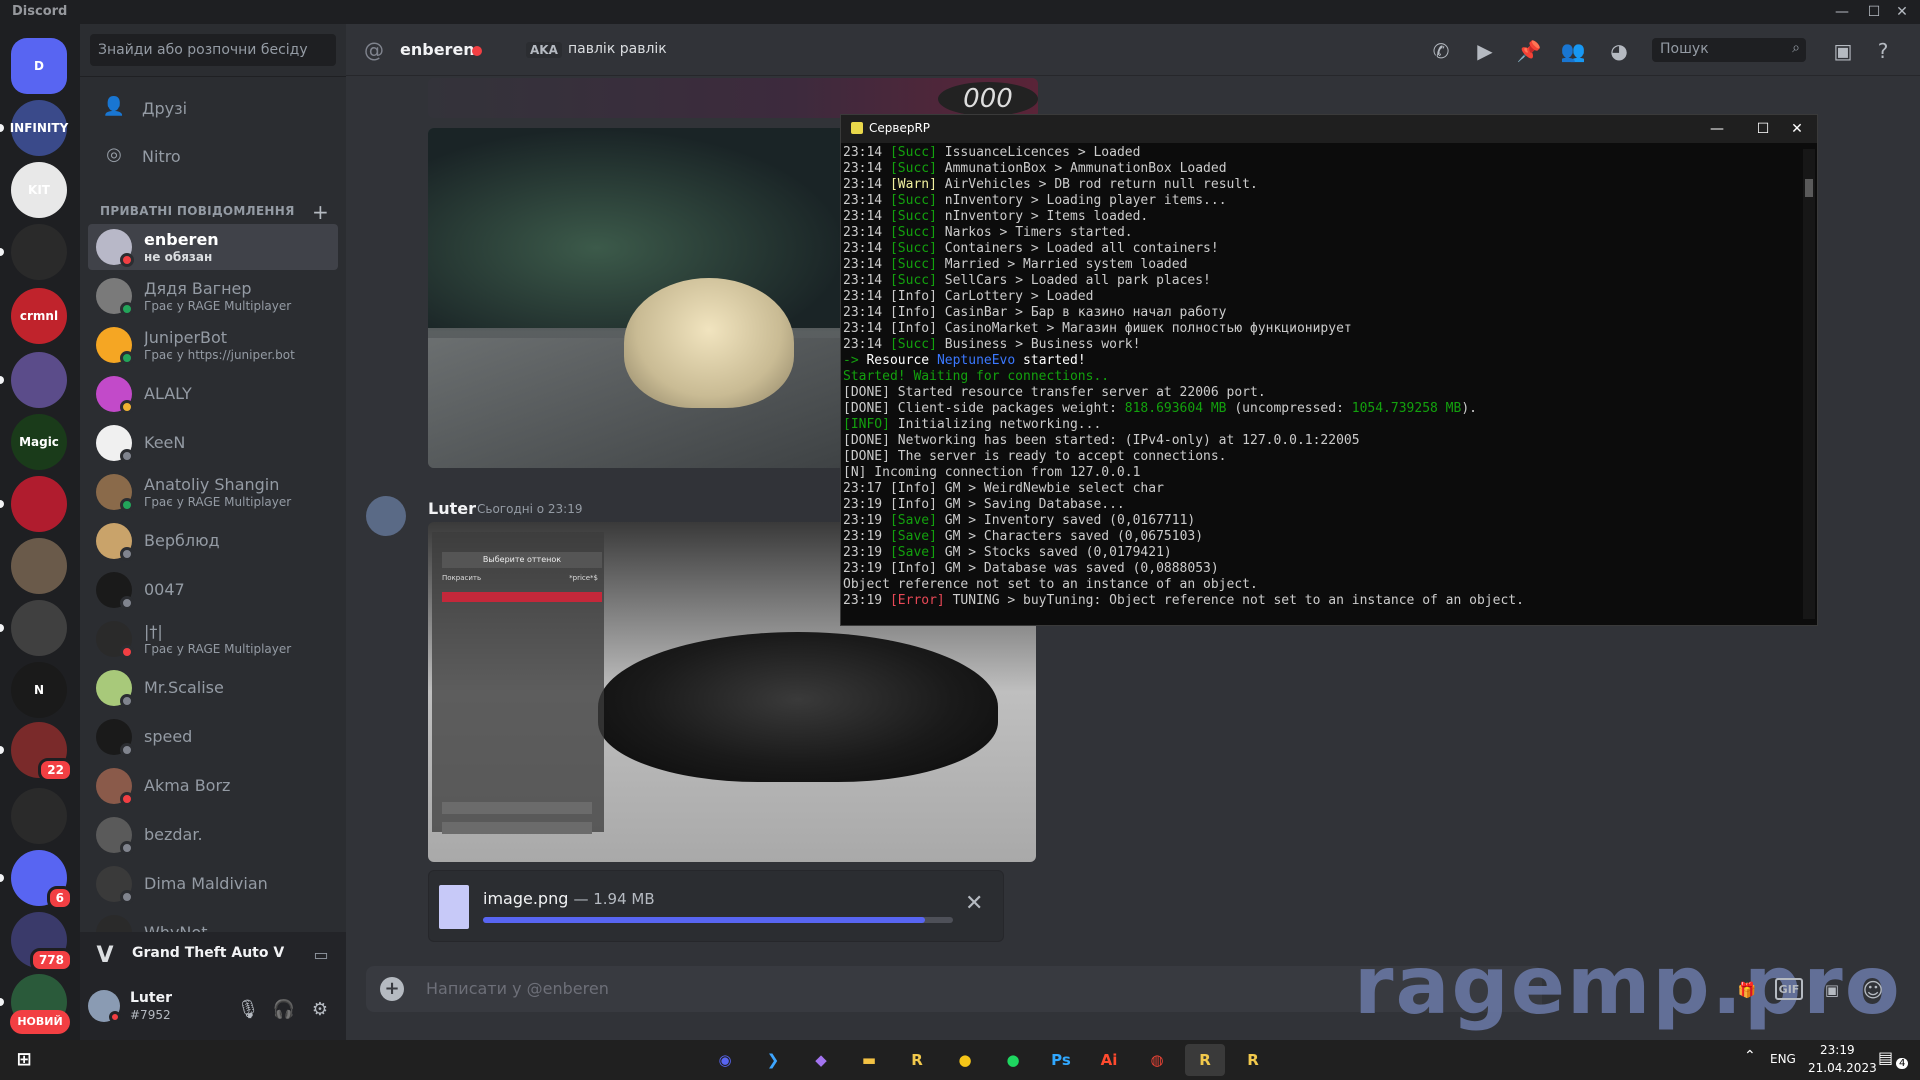  Describe the element at coordinates (1902, 12) in the screenshot. I see `close-button: ✕` at that location.